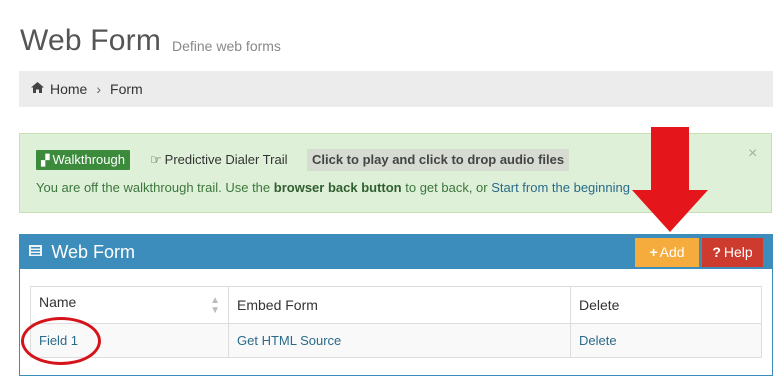 The image size is (784, 388). I want to click on sort-icon: ▲ ▼, so click(215, 305).